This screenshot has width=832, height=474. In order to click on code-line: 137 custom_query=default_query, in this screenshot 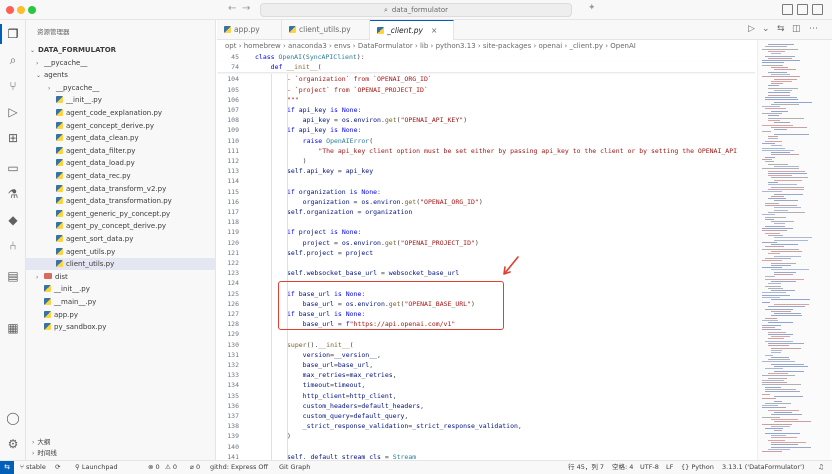, I will do `click(486, 416)`.